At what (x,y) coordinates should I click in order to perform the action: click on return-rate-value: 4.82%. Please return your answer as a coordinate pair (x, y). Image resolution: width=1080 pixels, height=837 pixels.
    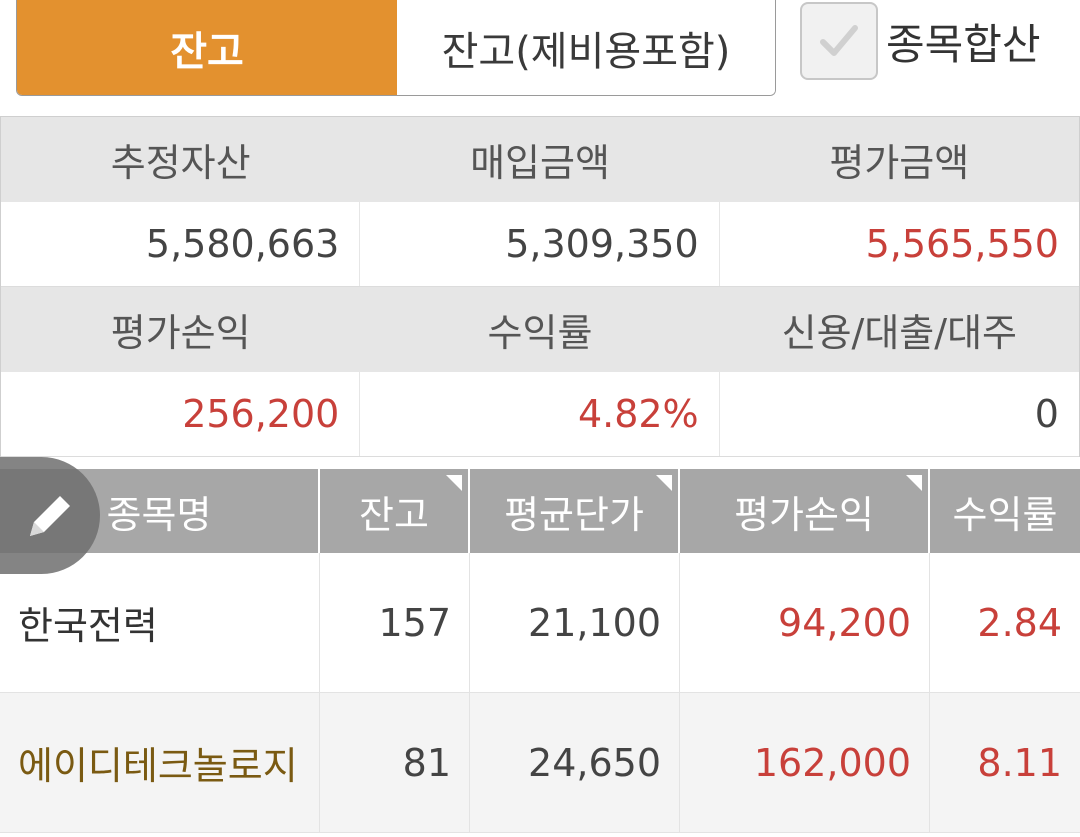
    Looking at the image, I should click on (540, 414).